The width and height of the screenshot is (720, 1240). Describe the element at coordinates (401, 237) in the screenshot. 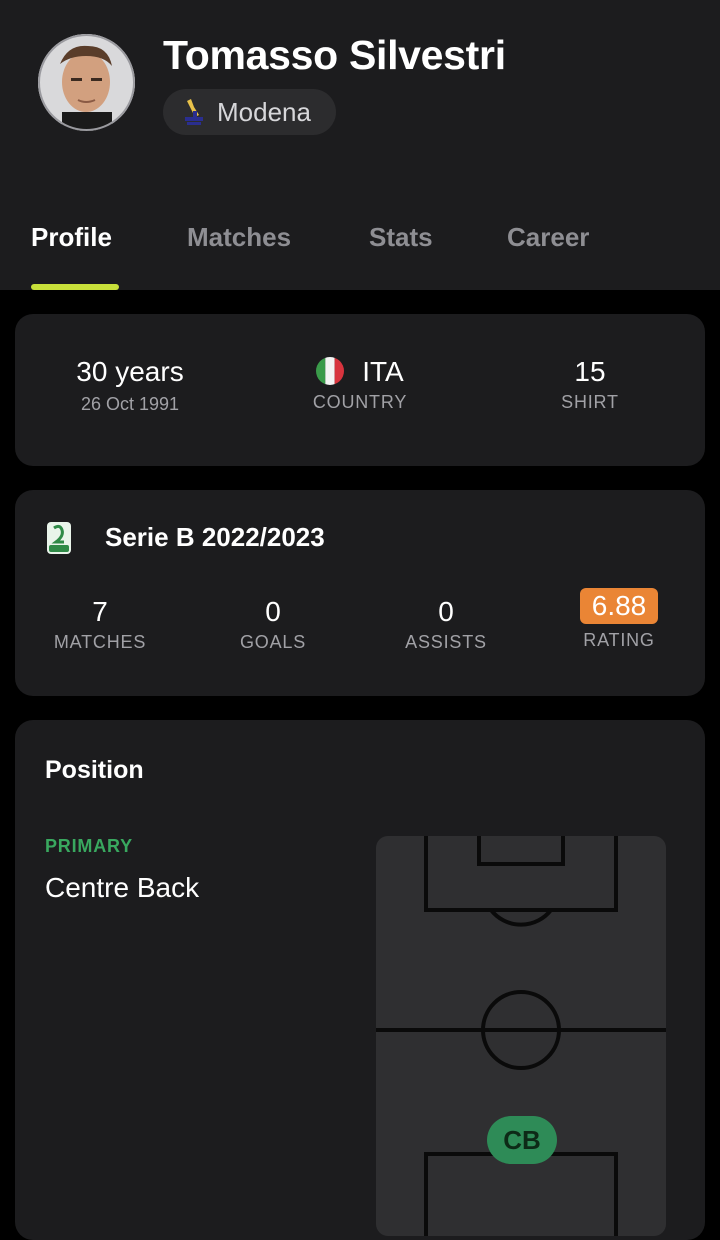

I see `tab-stats: Stats` at that location.